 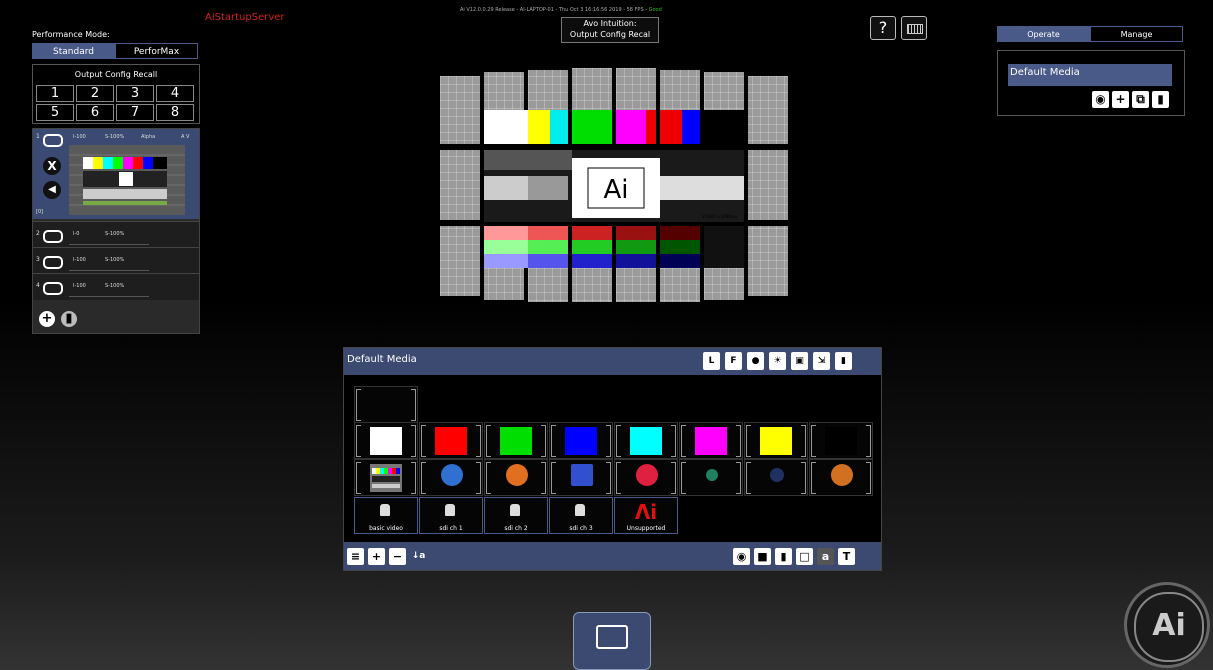 What do you see at coordinates (95, 112) in the screenshot?
I see `recall-slot-6: 6` at bounding box center [95, 112].